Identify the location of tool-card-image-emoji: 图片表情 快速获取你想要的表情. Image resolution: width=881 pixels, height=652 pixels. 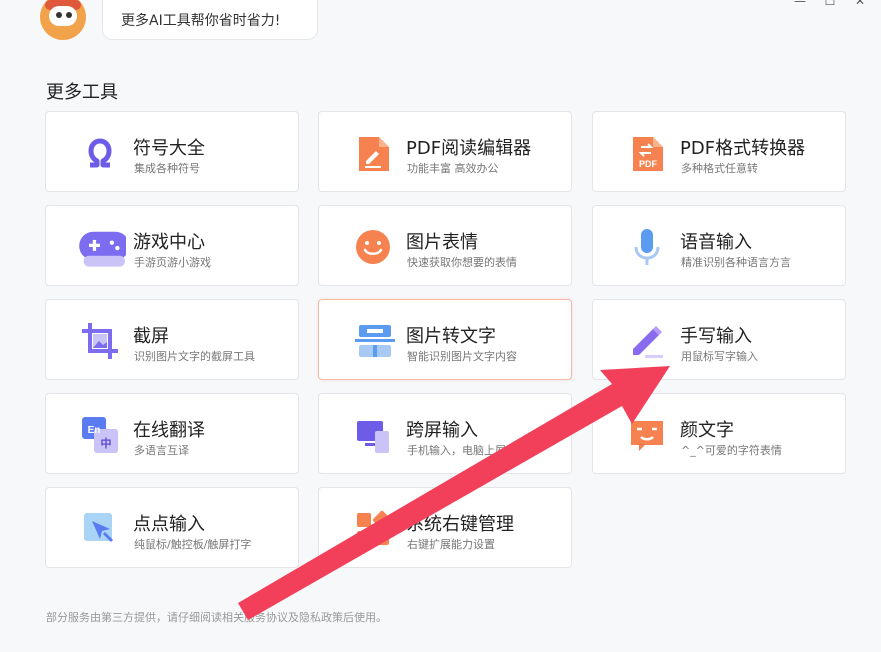
(445, 245).